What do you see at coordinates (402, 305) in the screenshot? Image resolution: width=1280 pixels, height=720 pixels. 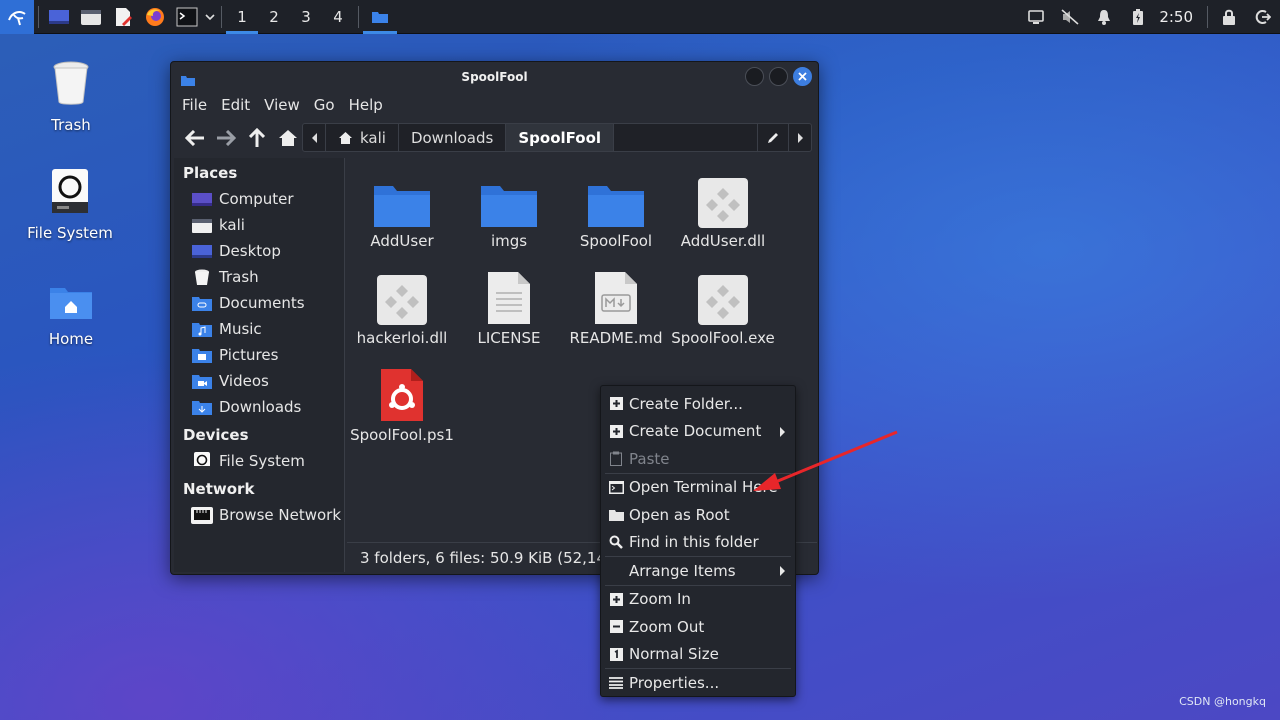 I see `file-item-hackerloi-dll: hackerloi.dll` at bounding box center [402, 305].